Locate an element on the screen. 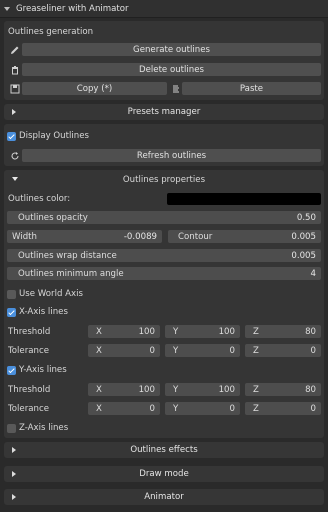 The width and height of the screenshot is (328, 512). presets-manager-header: Presets manager is located at coordinates (164, 112).